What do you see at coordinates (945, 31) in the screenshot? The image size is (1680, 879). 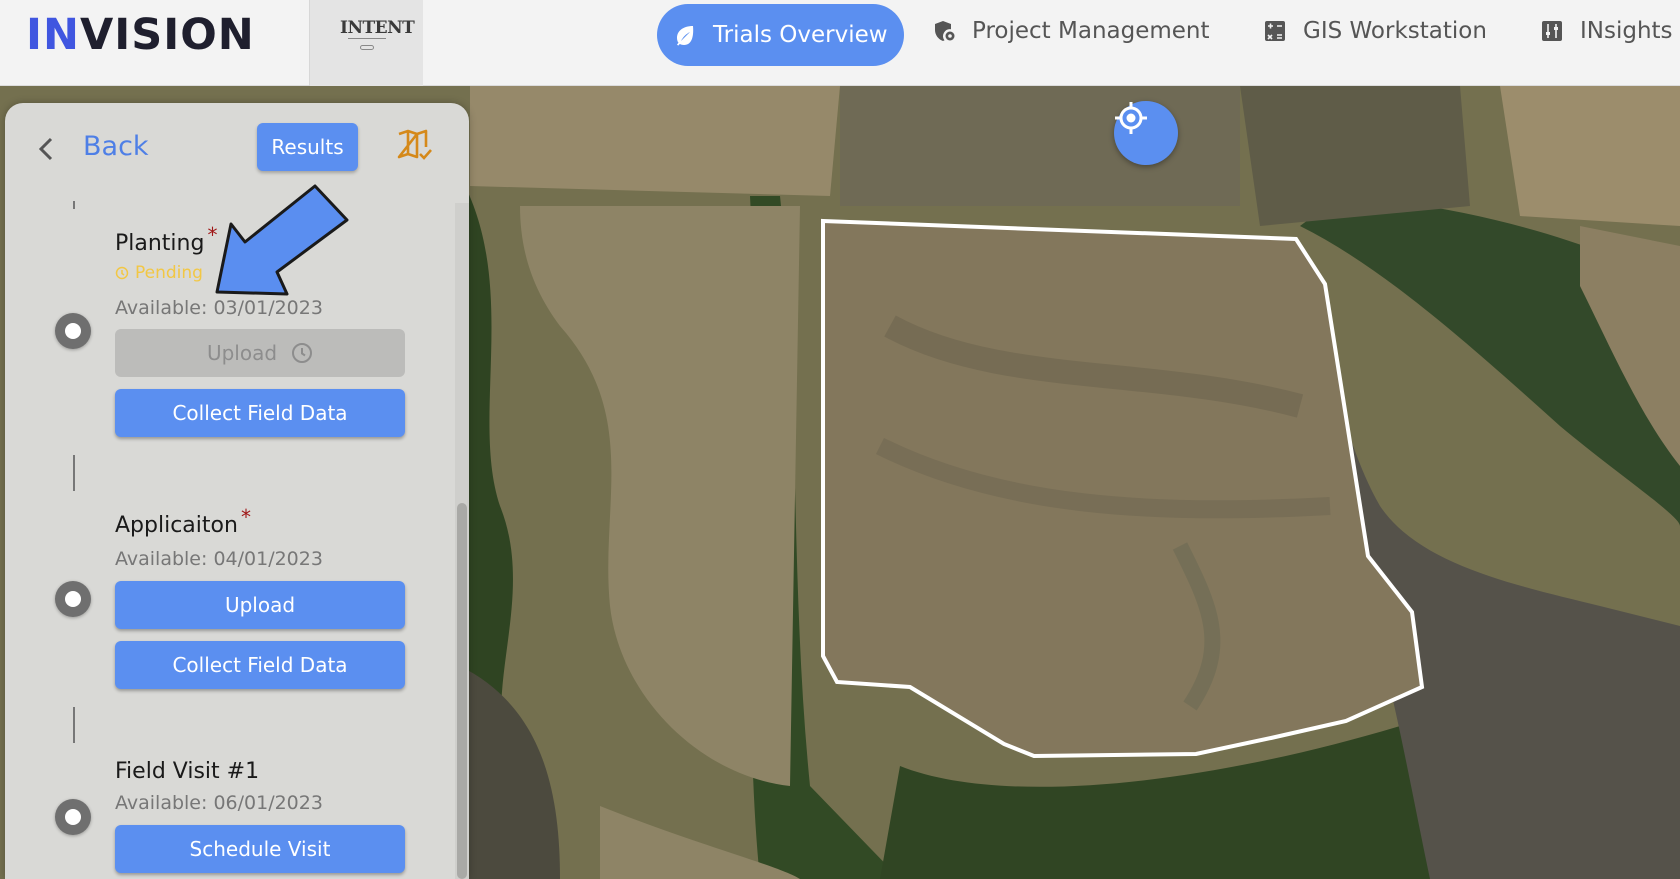 I see `shield-gear-icon` at bounding box center [945, 31].